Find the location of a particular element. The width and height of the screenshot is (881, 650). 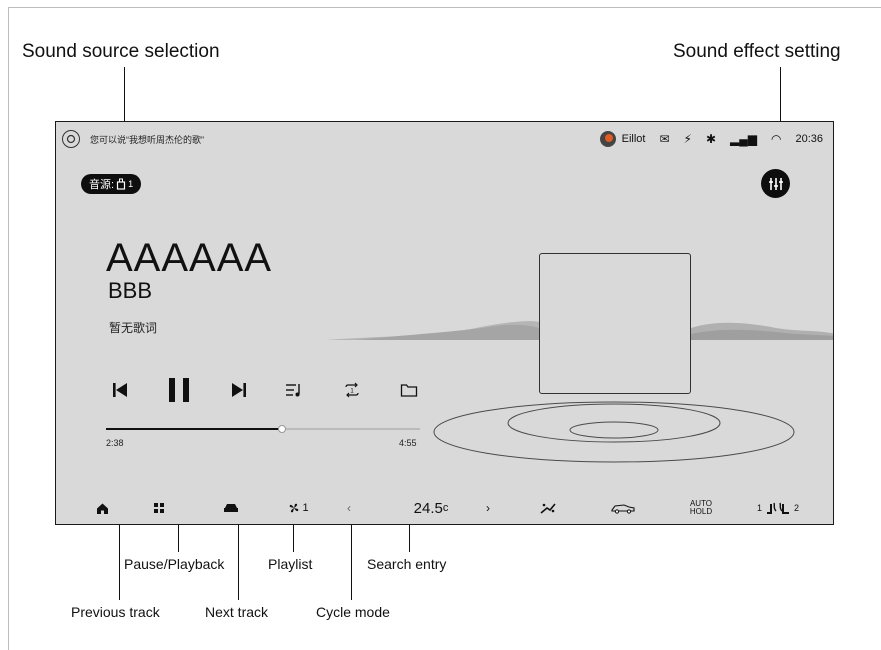

voice-assistant-icon is located at coordinates (71, 139).